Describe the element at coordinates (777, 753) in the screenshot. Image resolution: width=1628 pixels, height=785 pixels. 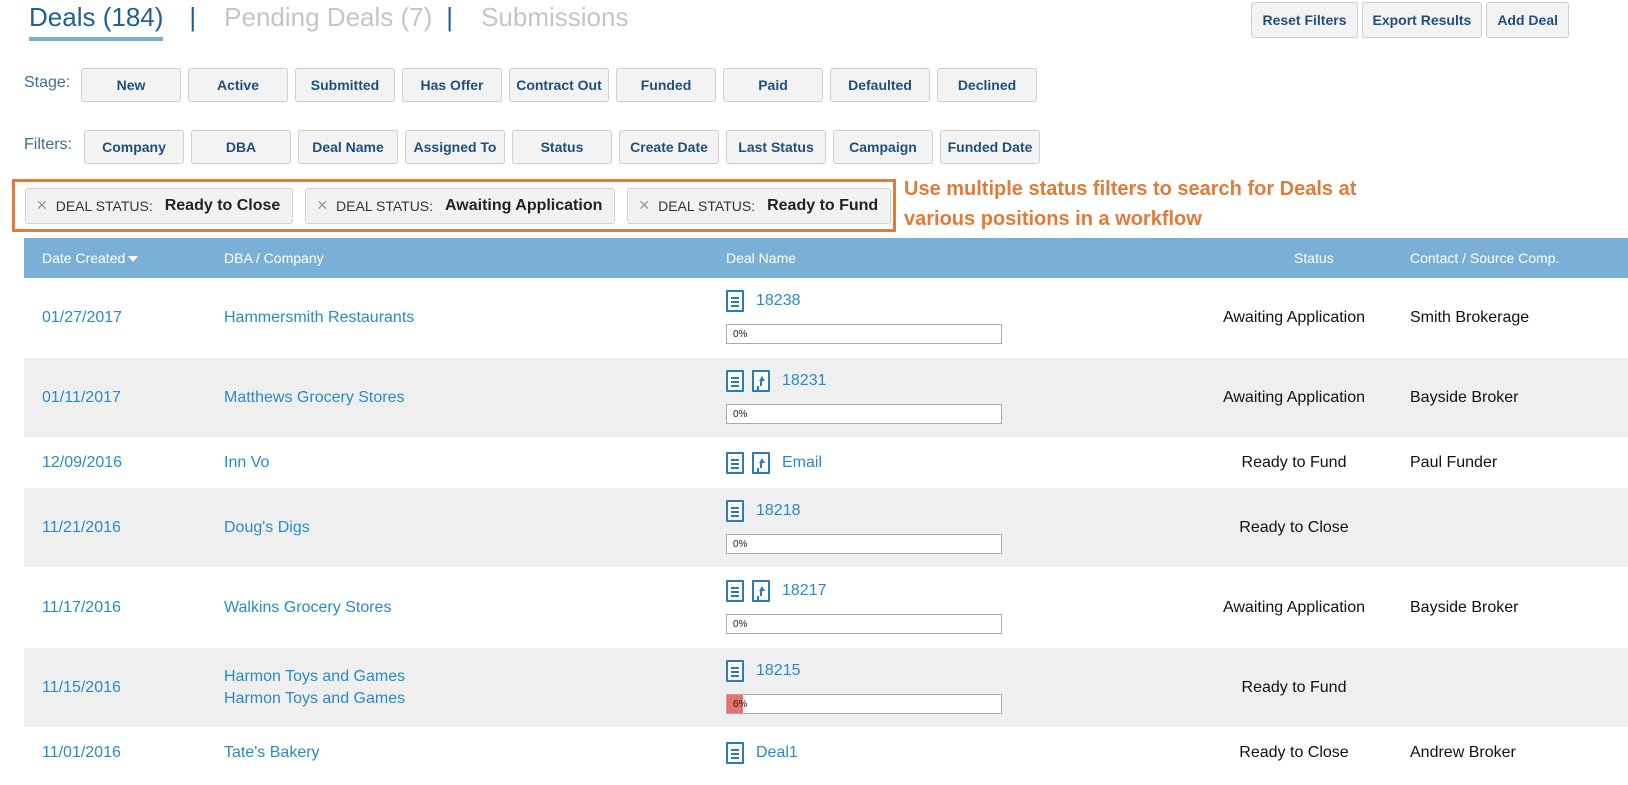
I see `deal-name-link: Deal1` at that location.